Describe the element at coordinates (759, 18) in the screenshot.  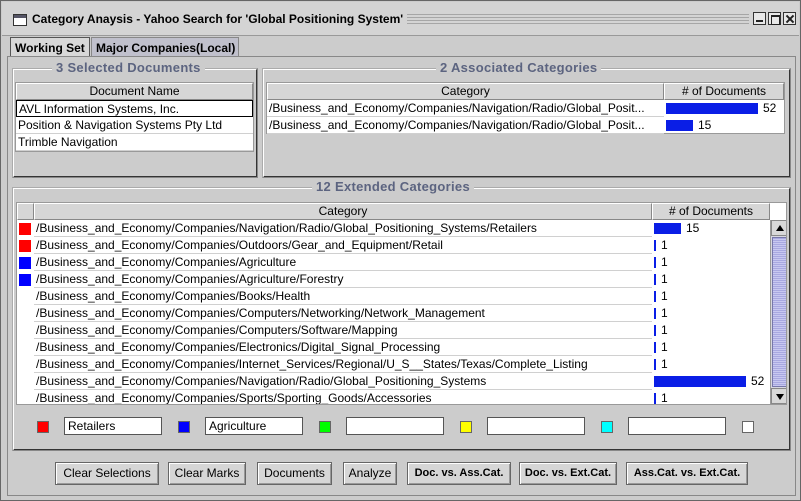
I see `minimize-icon` at that location.